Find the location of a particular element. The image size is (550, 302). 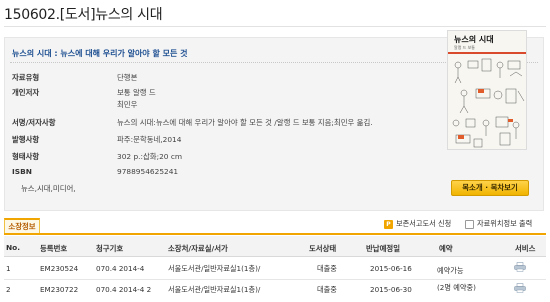

storage-request-label: 보존서고도서 신청 is located at coordinates (424, 223).